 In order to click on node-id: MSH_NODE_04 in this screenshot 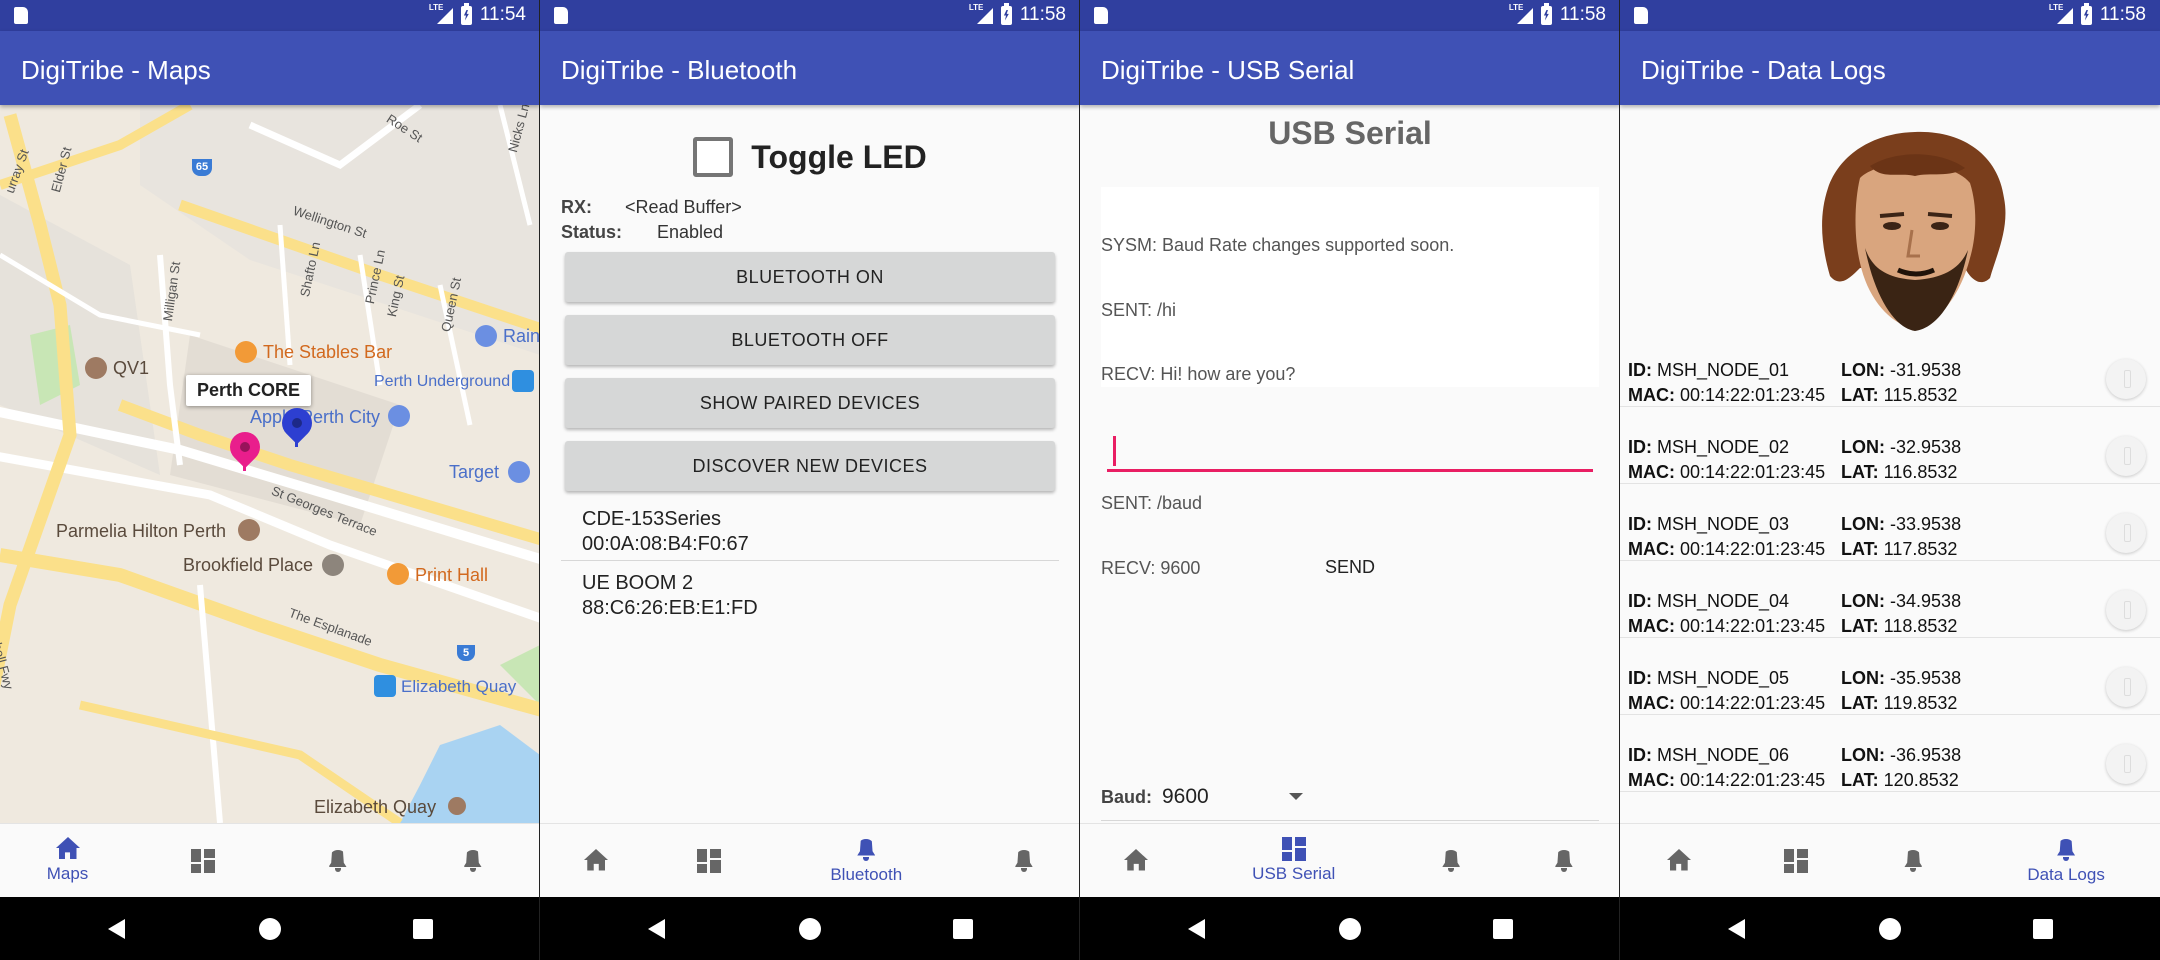, I will do `click(1723, 601)`.